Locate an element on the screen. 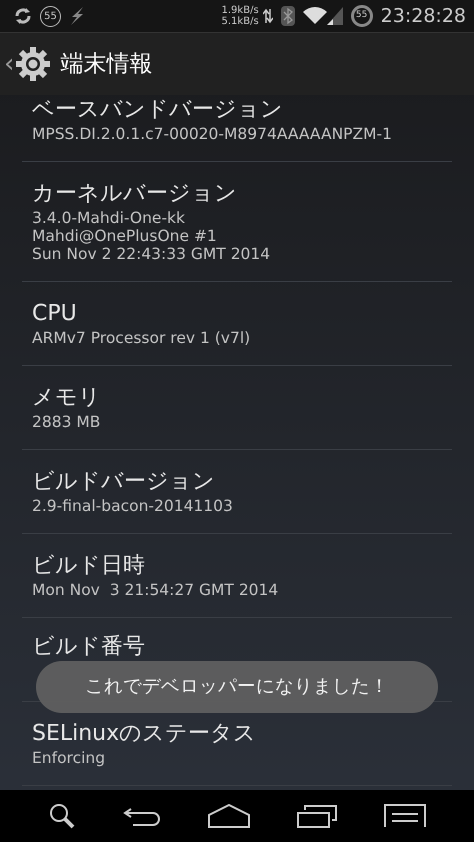 This screenshot has height=842, width=474. setting-title: ビルド日時 is located at coordinates (89, 566).